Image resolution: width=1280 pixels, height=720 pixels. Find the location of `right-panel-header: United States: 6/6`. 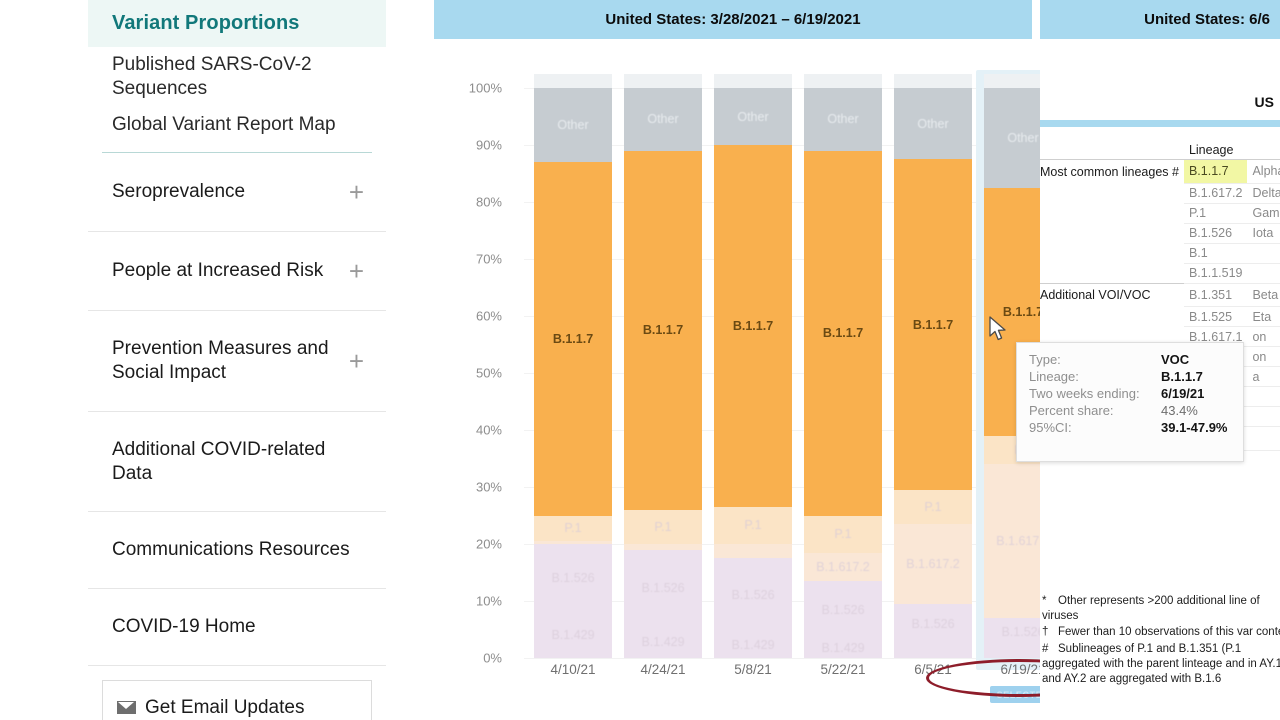

right-panel-header: United States: 6/6 is located at coordinates (1160, 21).